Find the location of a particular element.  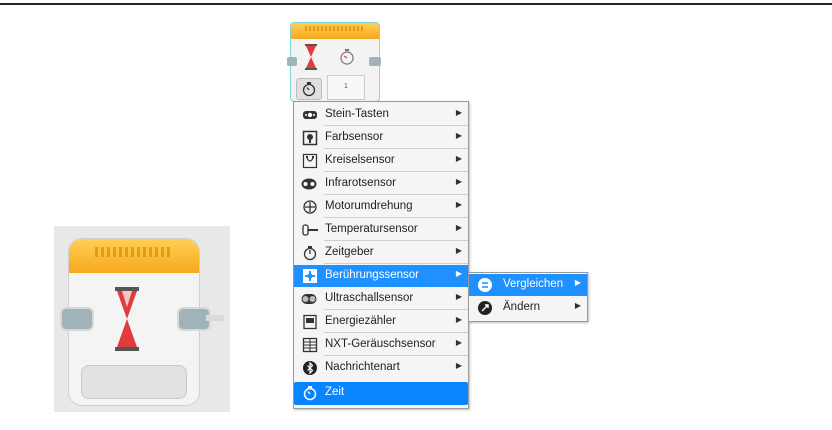

menu-item-ultrasonic-sensor: Ultraschallsensor ▶ is located at coordinates (381, 299).